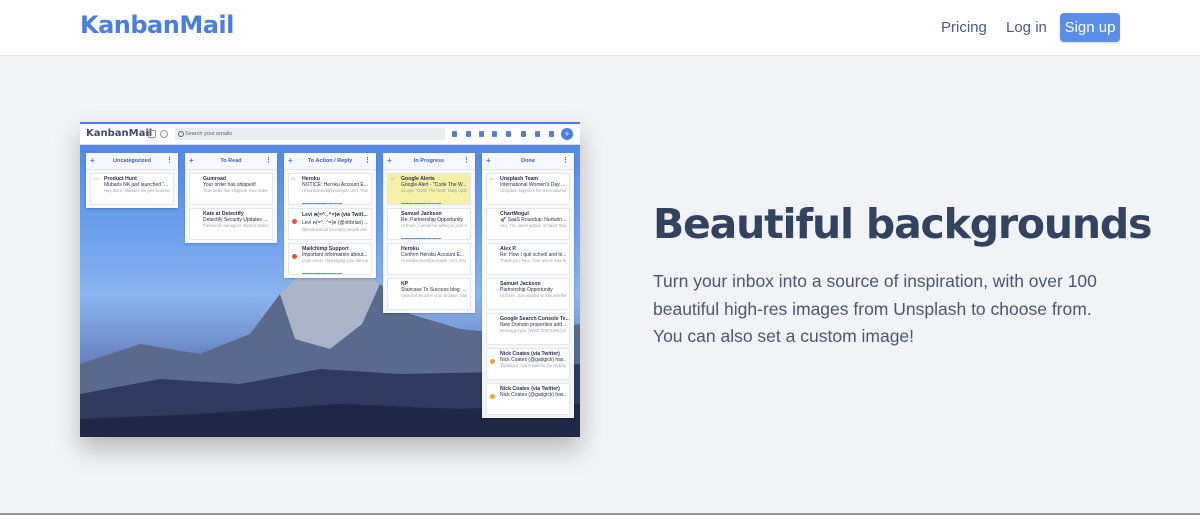 This screenshot has height=515, width=1200. I want to click on settings-icon, so click(551, 134).